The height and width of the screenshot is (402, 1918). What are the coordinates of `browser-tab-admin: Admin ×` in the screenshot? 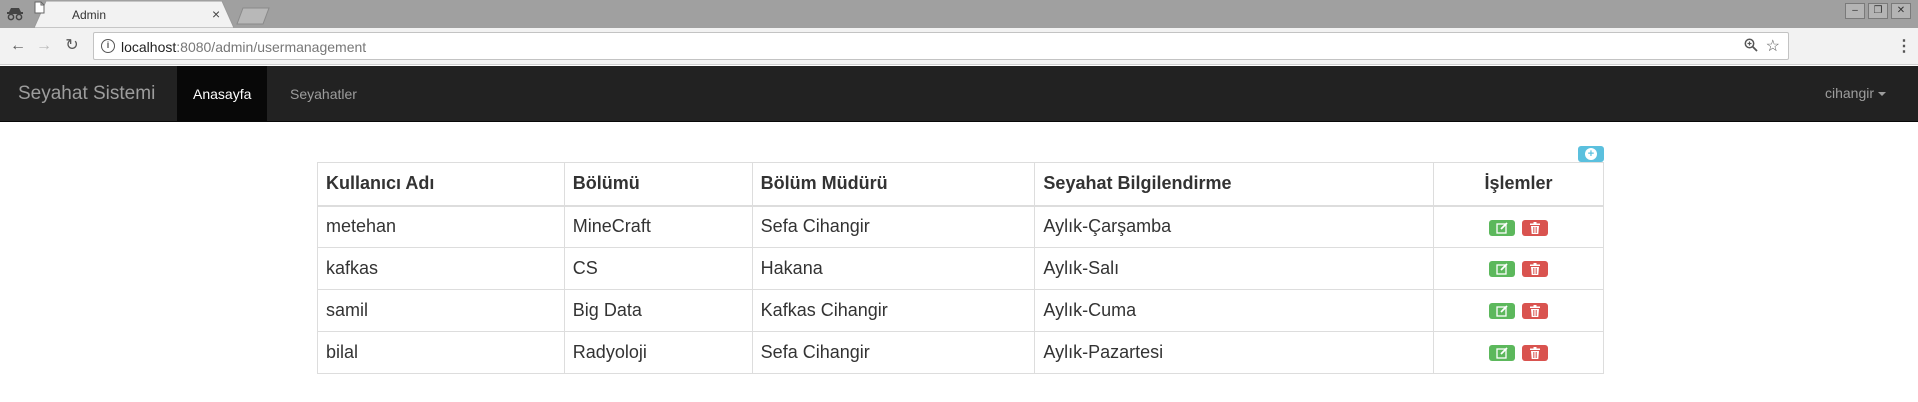 It's located at (134, 14).